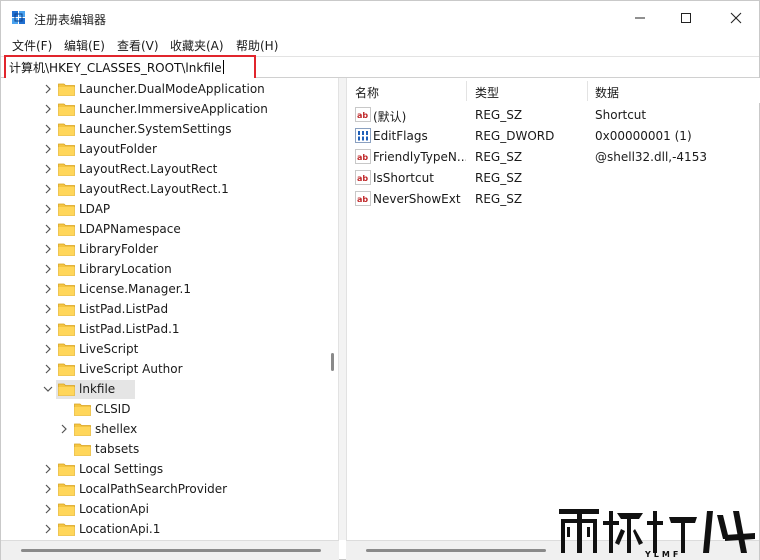 This screenshot has width=760, height=560. Describe the element at coordinates (553, 135) in the screenshot. I see `value-row: EditFlags REG_DWORD 0x00000001 (1)` at that location.